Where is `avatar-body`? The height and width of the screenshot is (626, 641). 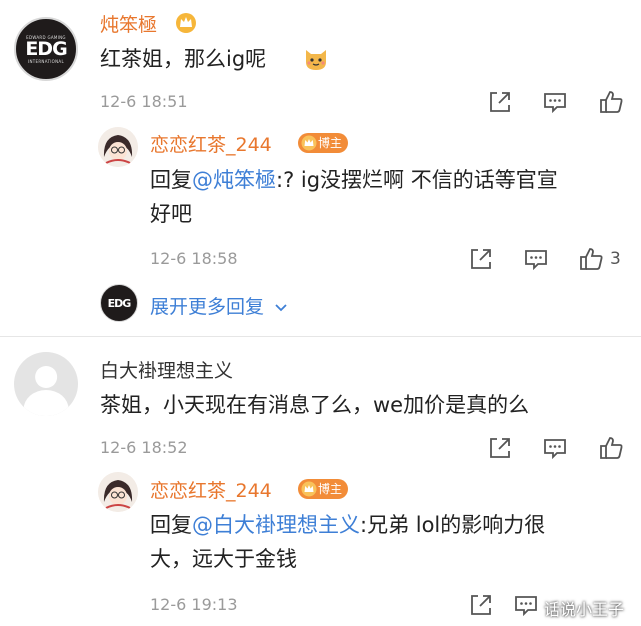 avatar-body is located at coordinates (46, 403).